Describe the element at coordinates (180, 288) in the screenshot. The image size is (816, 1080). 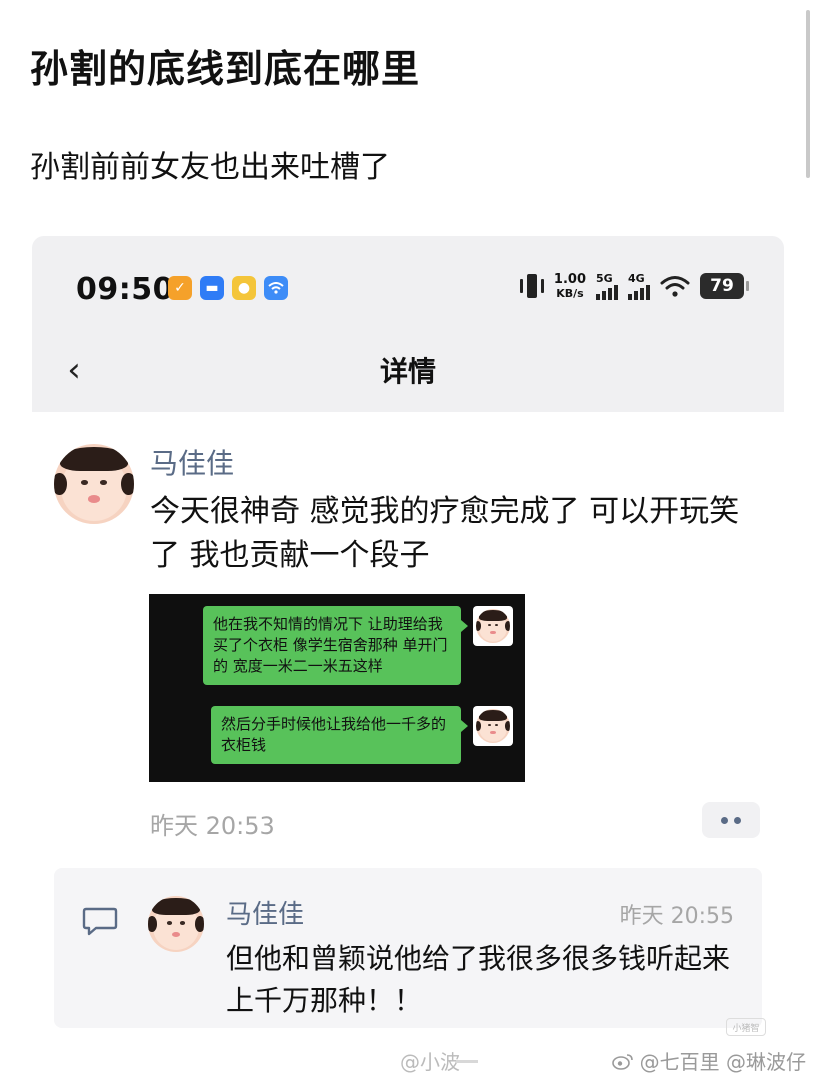
I see `orange-app-icon: ✓` at that location.